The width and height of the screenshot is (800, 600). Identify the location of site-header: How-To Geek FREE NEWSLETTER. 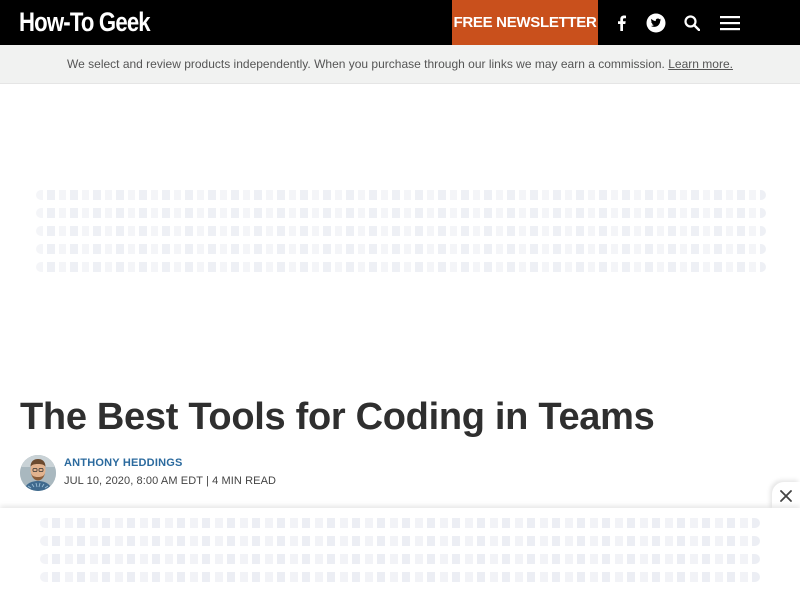
(400, 22).